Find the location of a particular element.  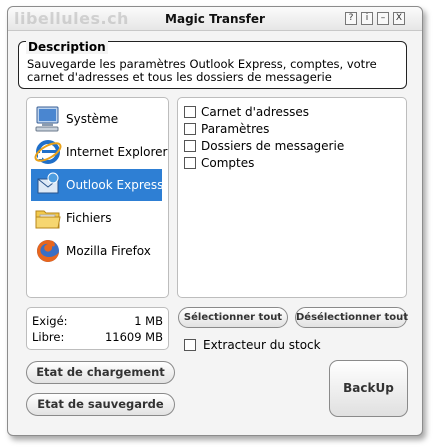

size-info: Exigé: 1 MB Libre: 11609 MB is located at coordinates (97, 328).